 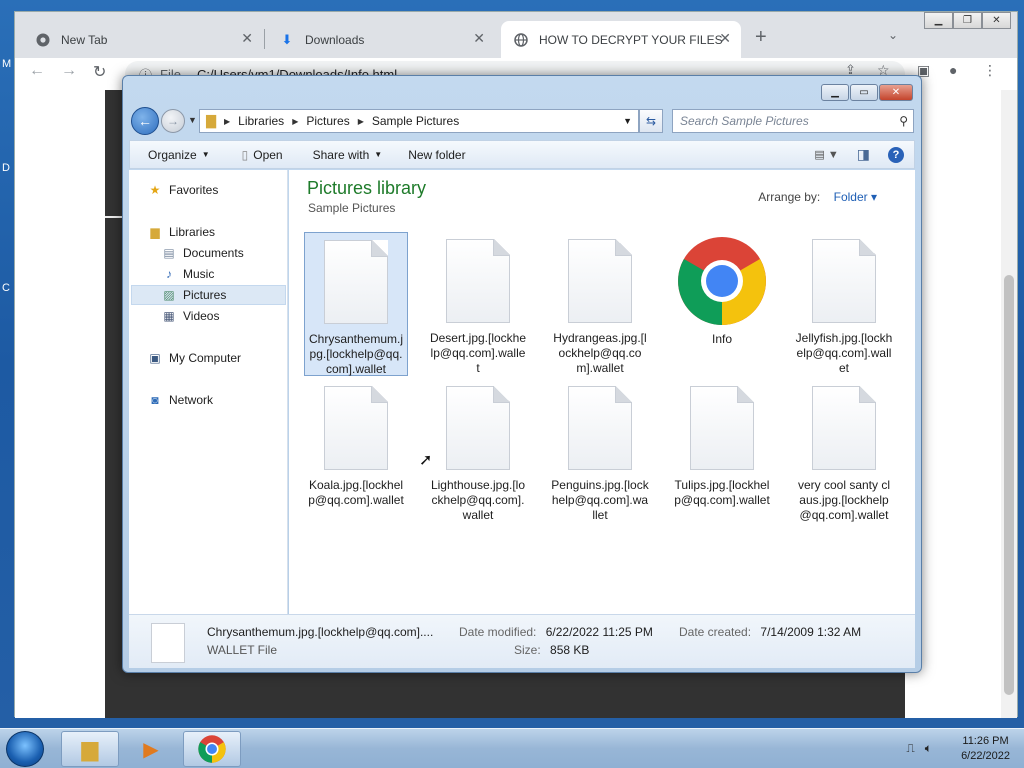 I want to click on view-controls: ▤ ▼ ◨ ?, so click(x=859, y=154).